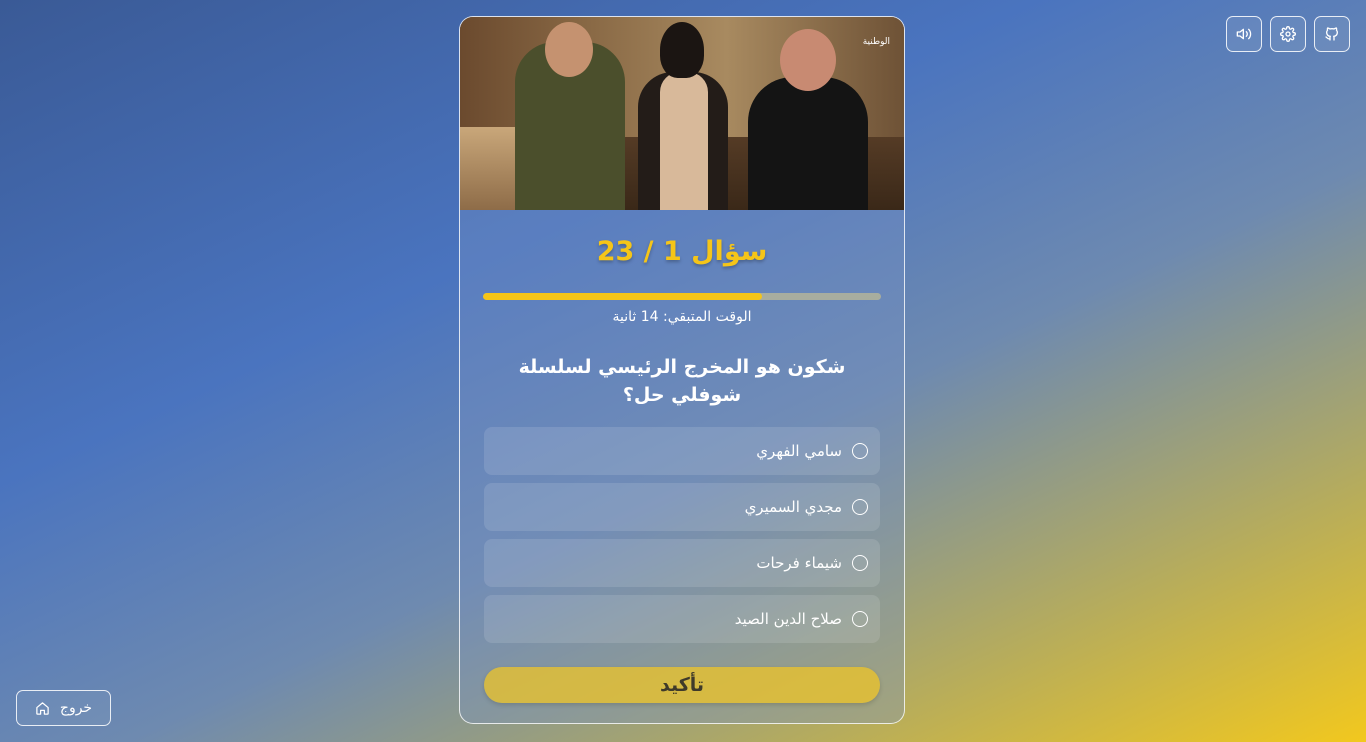 The width and height of the screenshot is (1366, 742). Describe the element at coordinates (682, 251) in the screenshot. I see `question-counter-title: سؤال 1 / 23` at that location.